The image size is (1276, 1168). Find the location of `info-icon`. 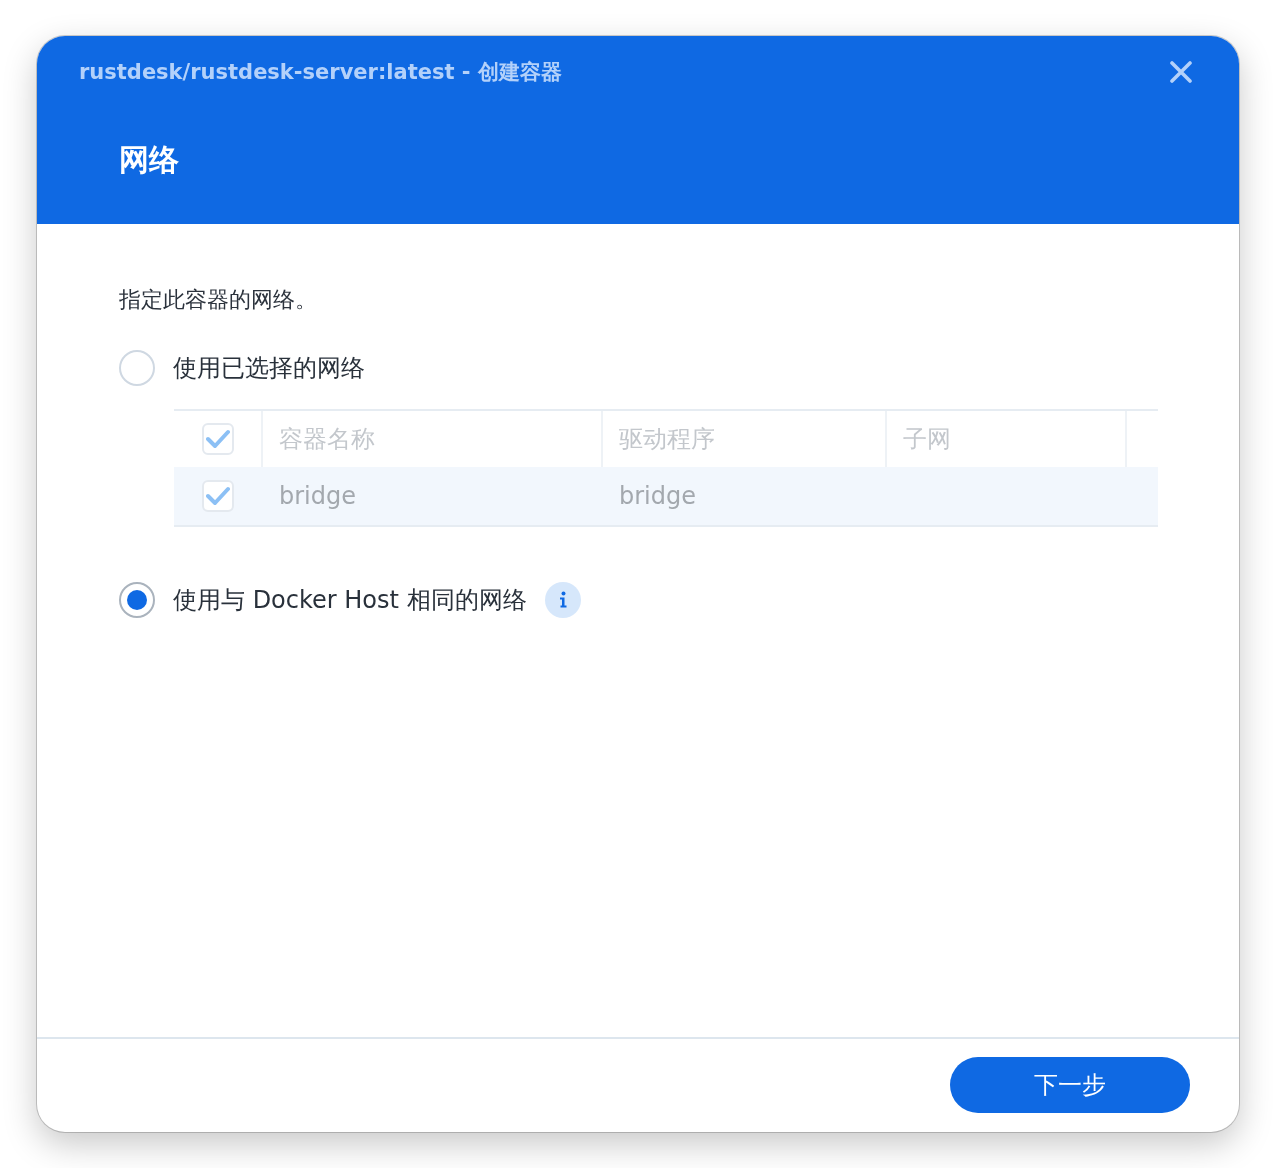

info-icon is located at coordinates (562, 600).